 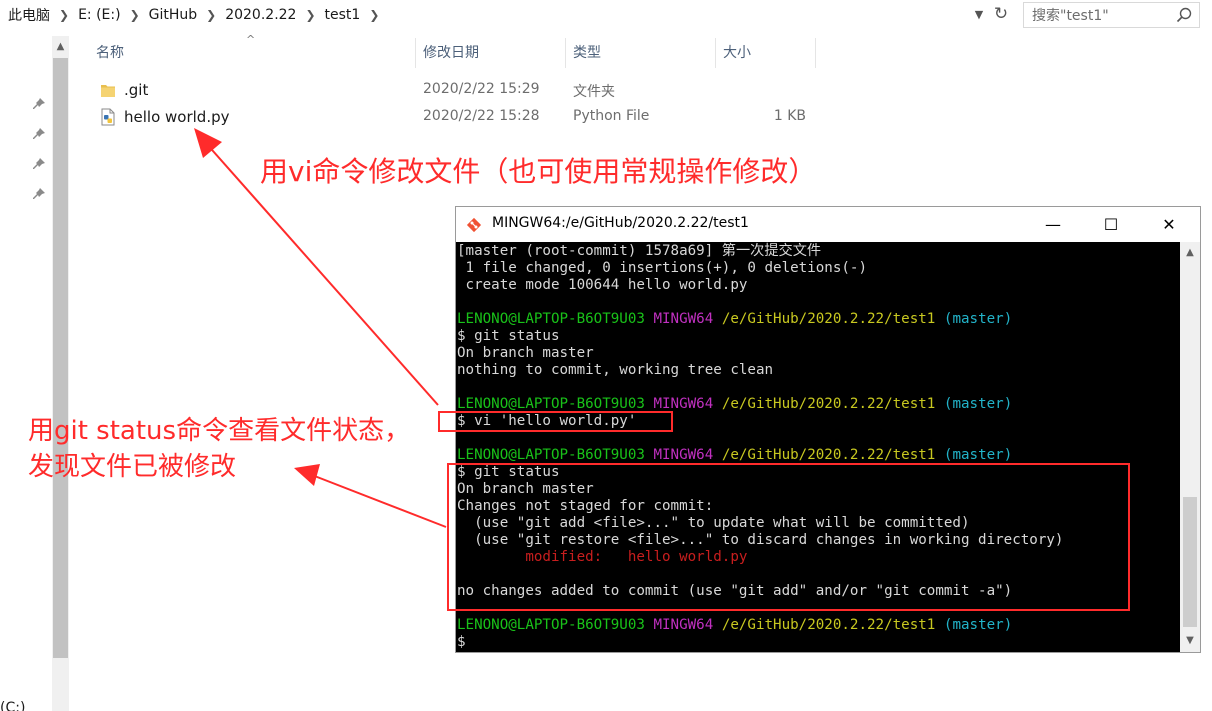 I want to click on file-type: Python File, so click(x=611, y=116).